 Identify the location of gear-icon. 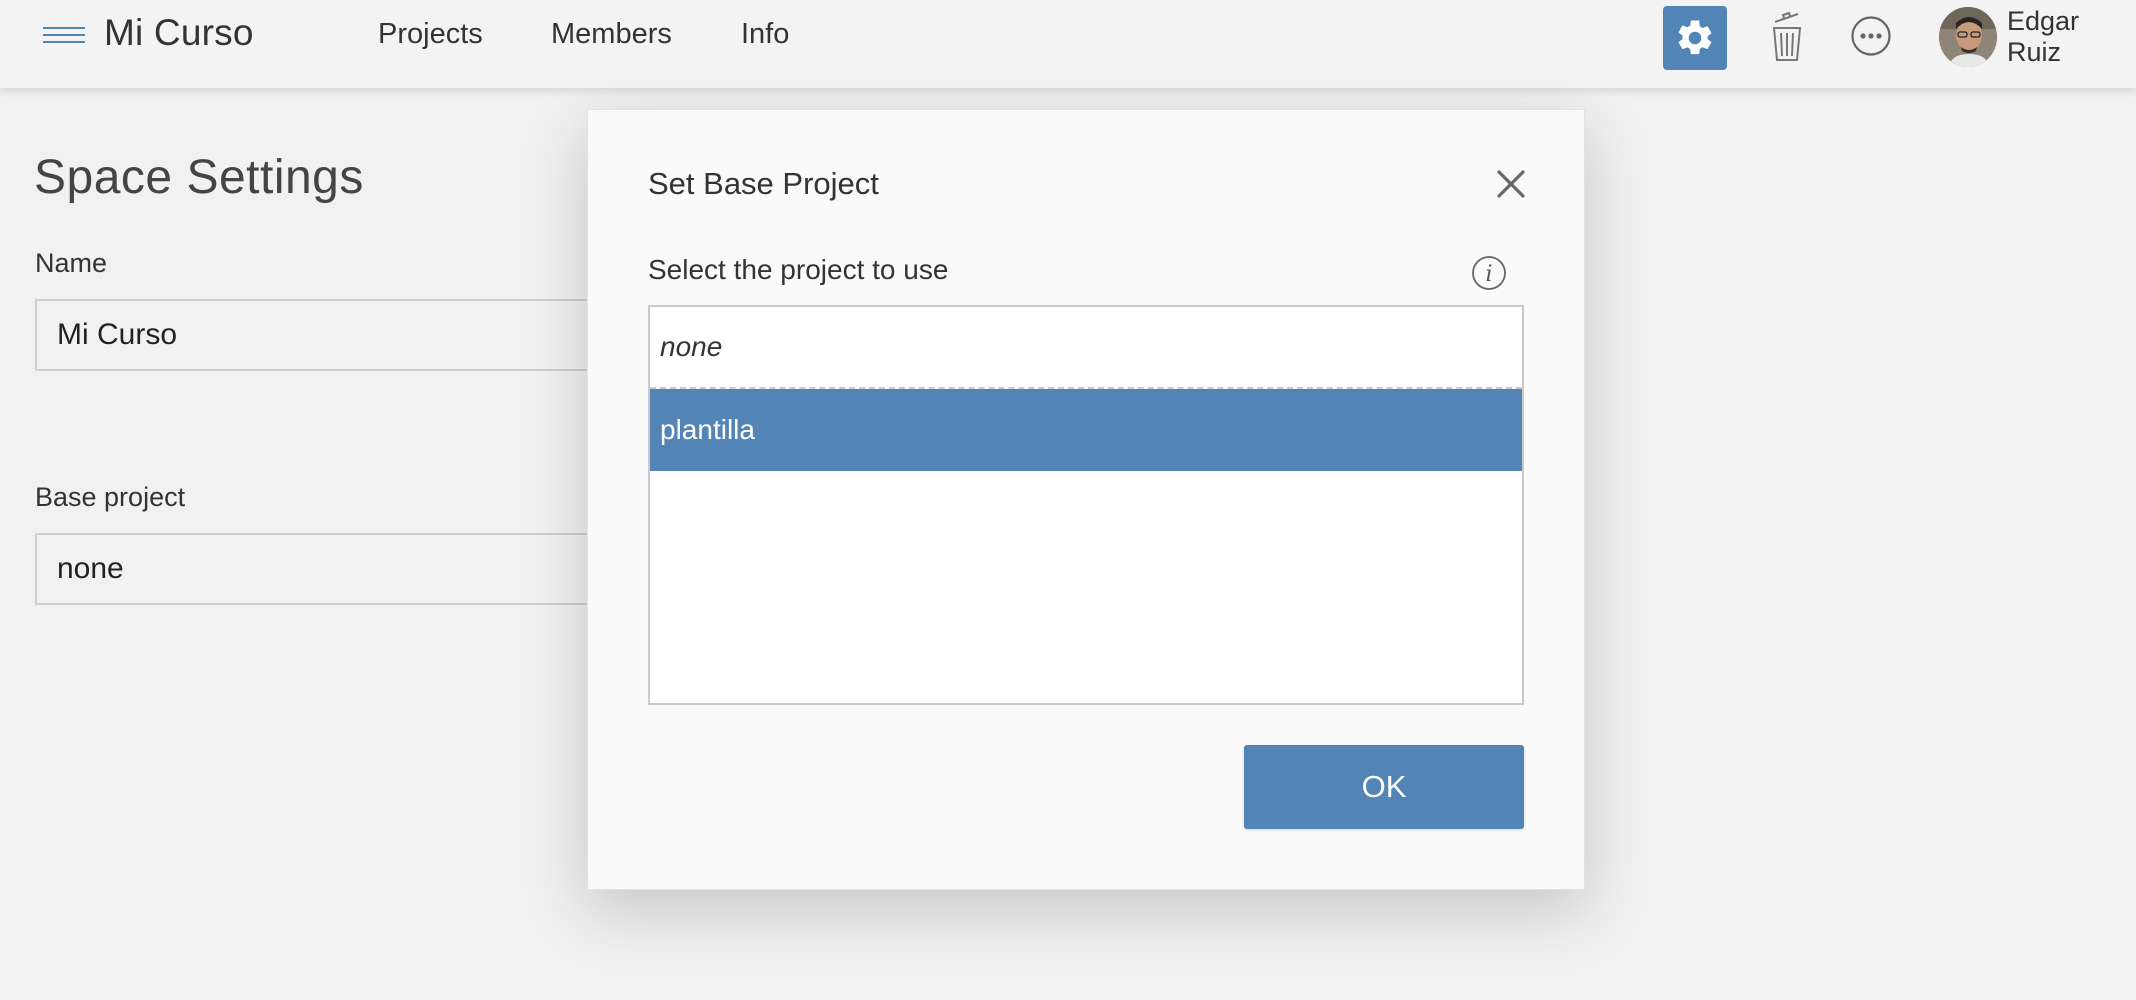
(1695, 37).